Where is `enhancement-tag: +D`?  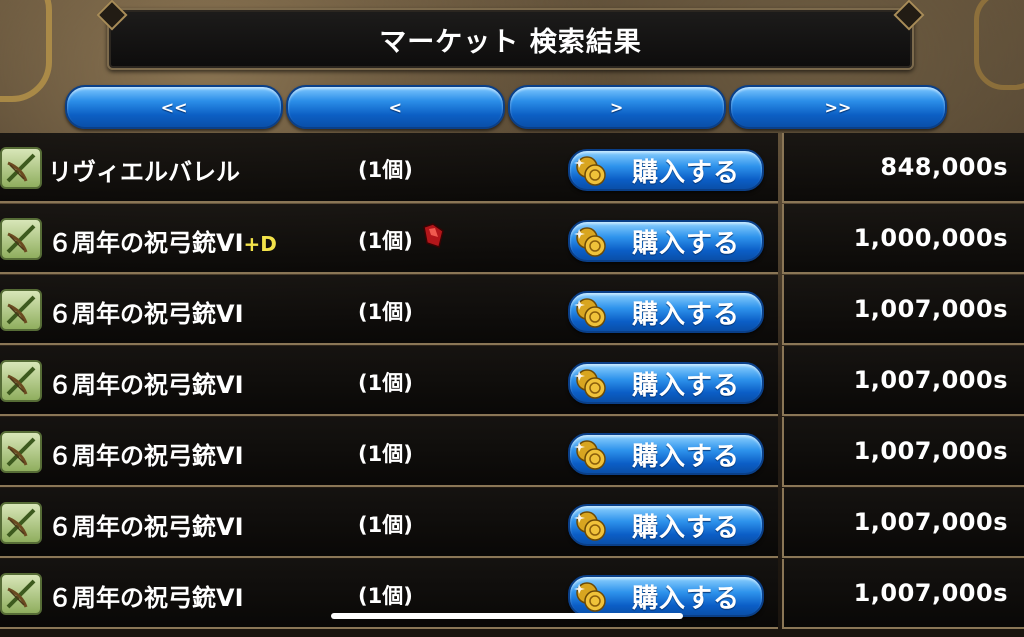 enhancement-tag: +D is located at coordinates (260, 244).